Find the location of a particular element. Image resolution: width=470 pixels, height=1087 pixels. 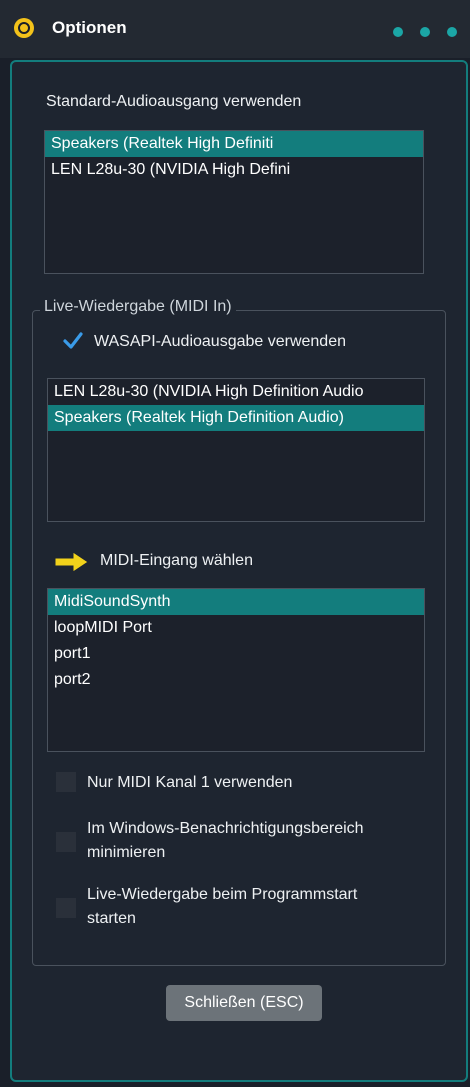

list-item: Speakers (Realtek High Definiti is located at coordinates (234, 144).